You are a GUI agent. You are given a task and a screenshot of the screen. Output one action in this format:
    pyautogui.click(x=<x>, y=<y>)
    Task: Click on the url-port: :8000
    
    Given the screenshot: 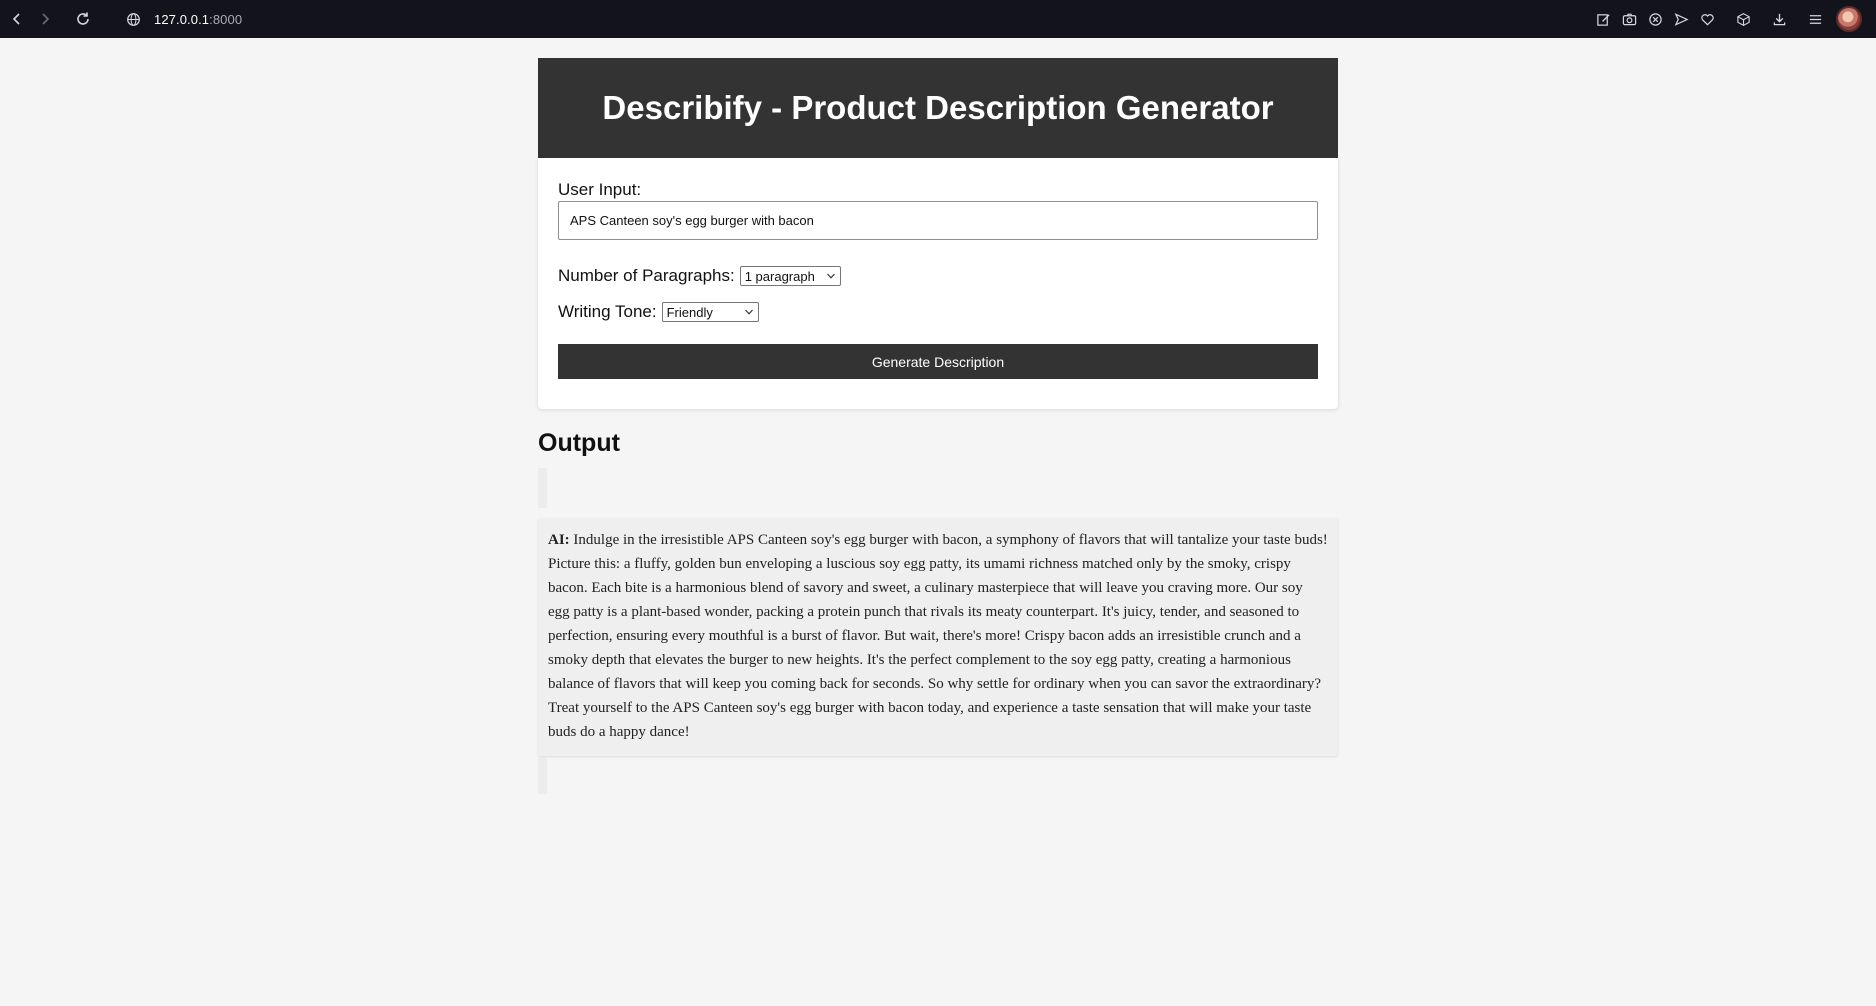 What is the action you would take?
    pyautogui.click(x=226, y=19)
    